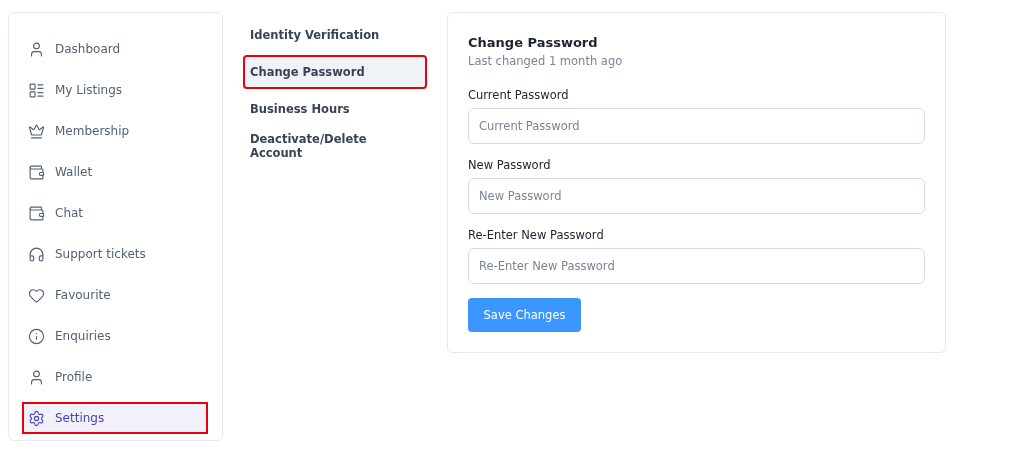  I want to click on sidebar-item: Membership, so click(115, 131).